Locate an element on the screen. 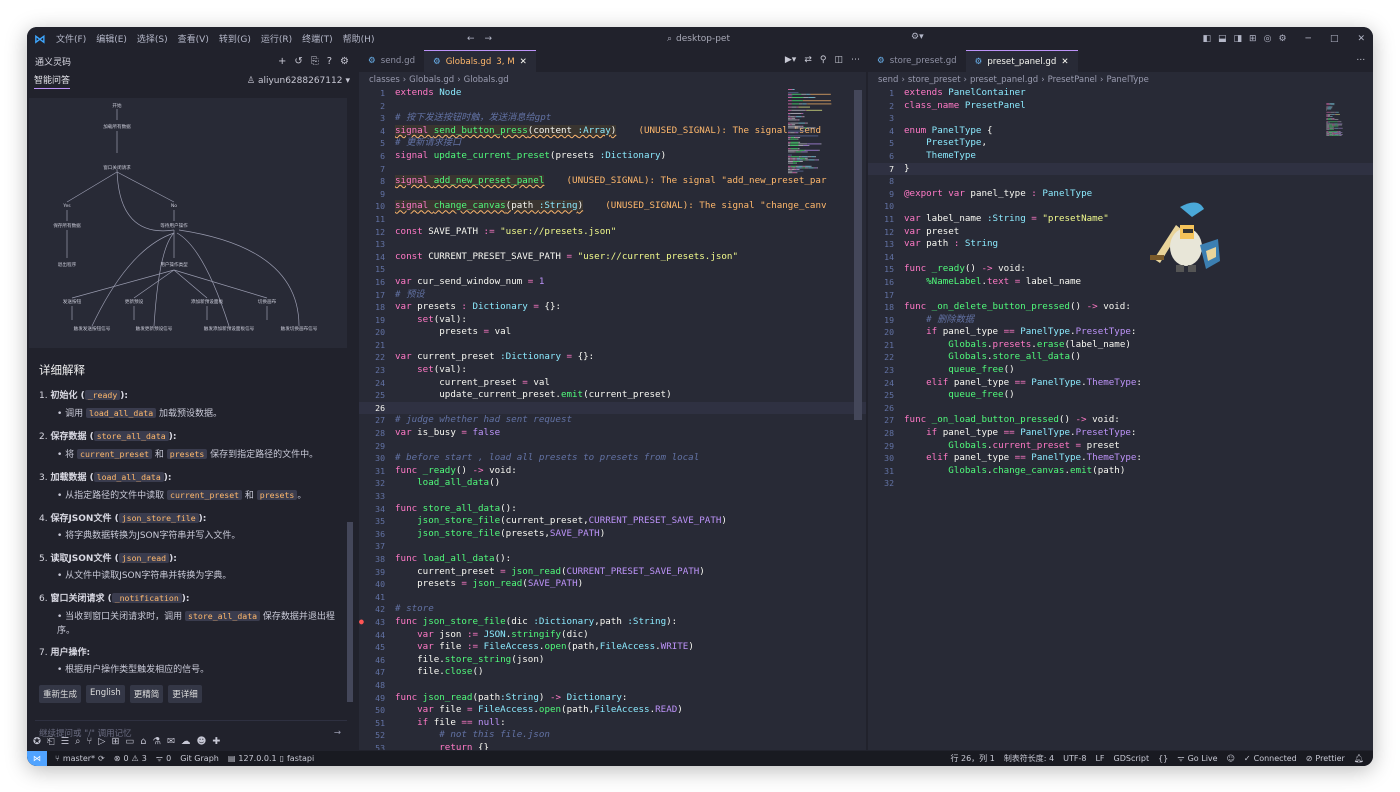 This screenshot has height=792, width=1400. new-chat-icon: + is located at coordinates (282, 61).